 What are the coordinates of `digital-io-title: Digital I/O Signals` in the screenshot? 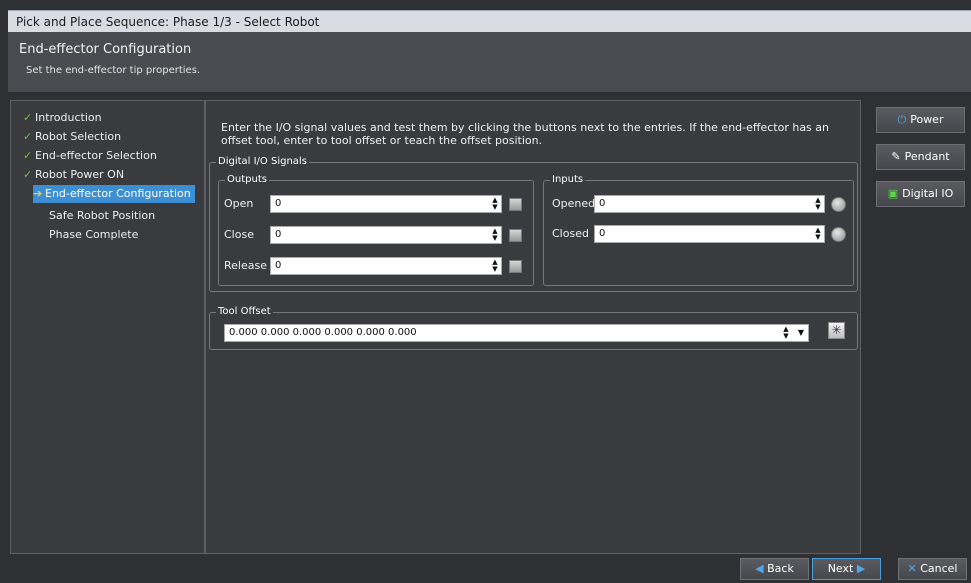 It's located at (262, 162).